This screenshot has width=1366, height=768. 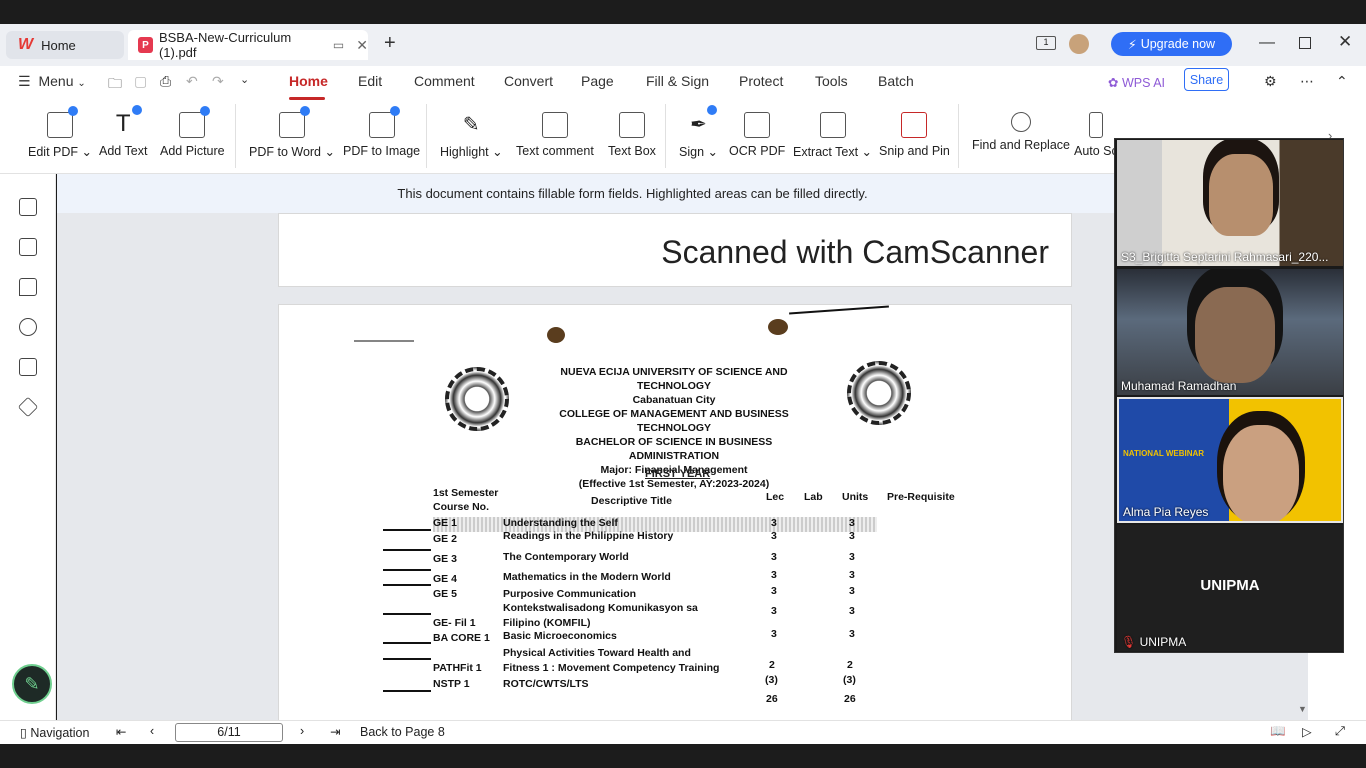 What do you see at coordinates (566, 557) in the screenshot?
I see `course-title: The Contemporary World` at bounding box center [566, 557].